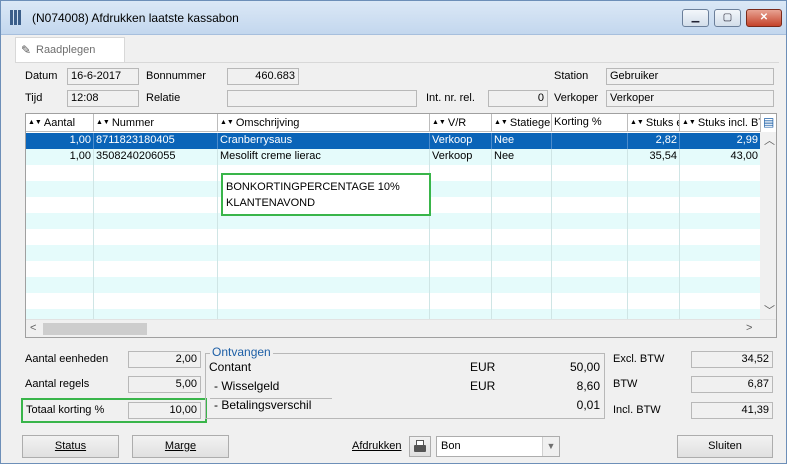 This screenshot has height=464, width=787. What do you see at coordinates (322, 98) in the screenshot?
I see `relatie-field` at bounding box center [322, 98].